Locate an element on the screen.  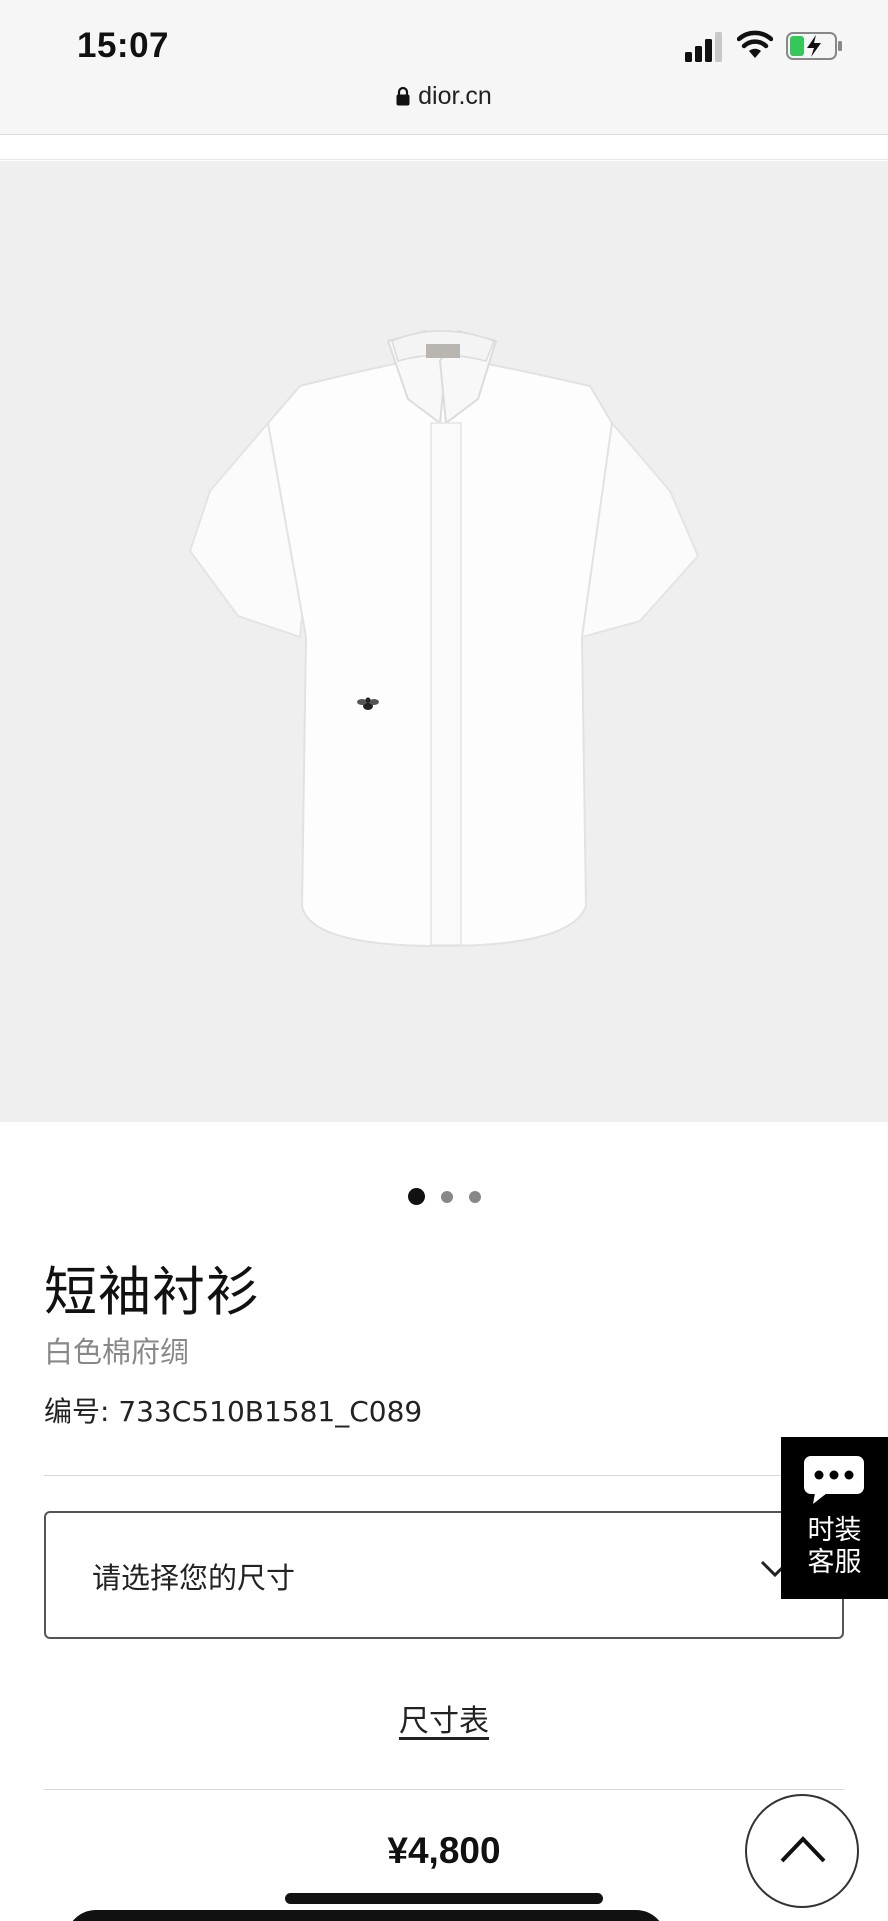
scroll-to-top-button is located at coordinates (802, 1851).